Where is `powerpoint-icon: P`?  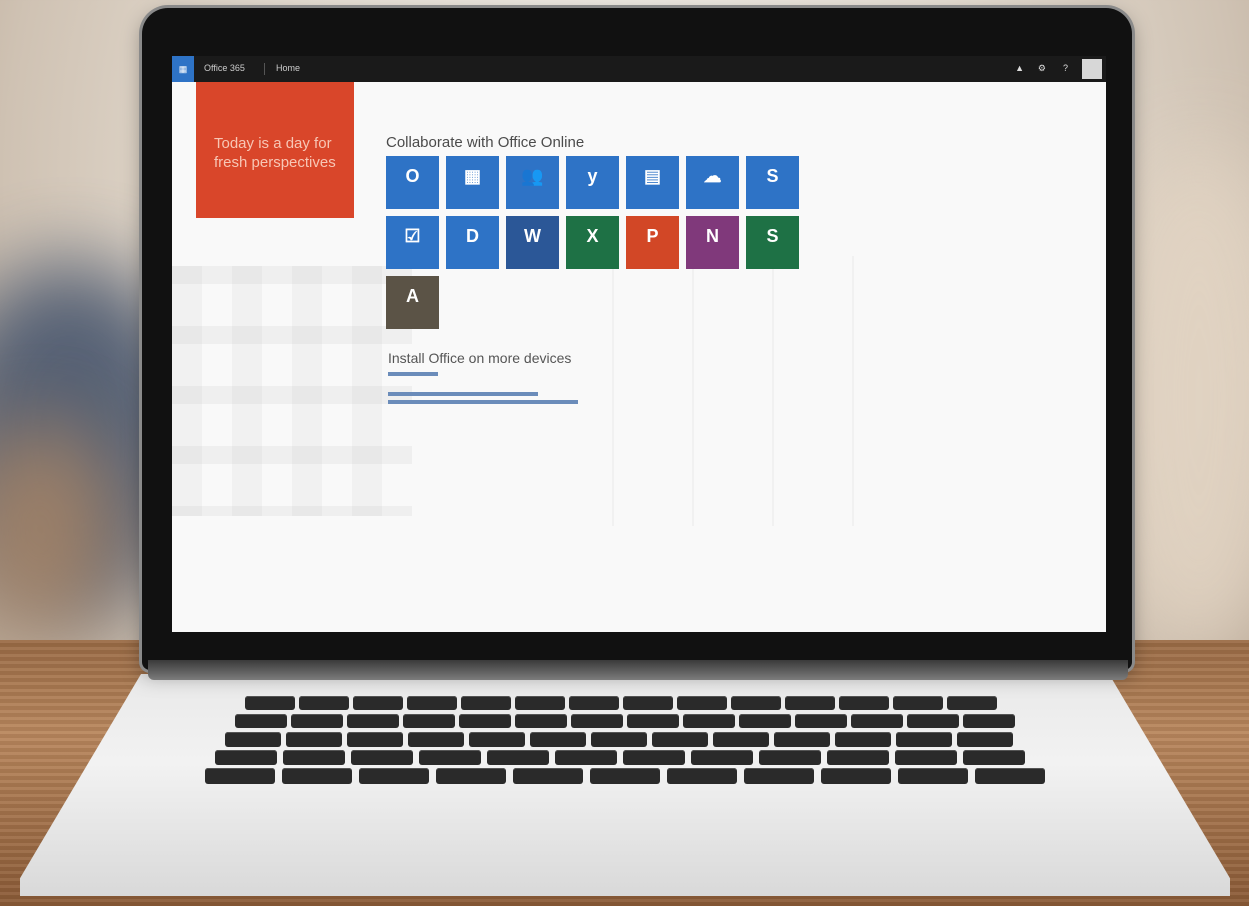 powerpoint-icon: P is located at coordinates (652, 236).